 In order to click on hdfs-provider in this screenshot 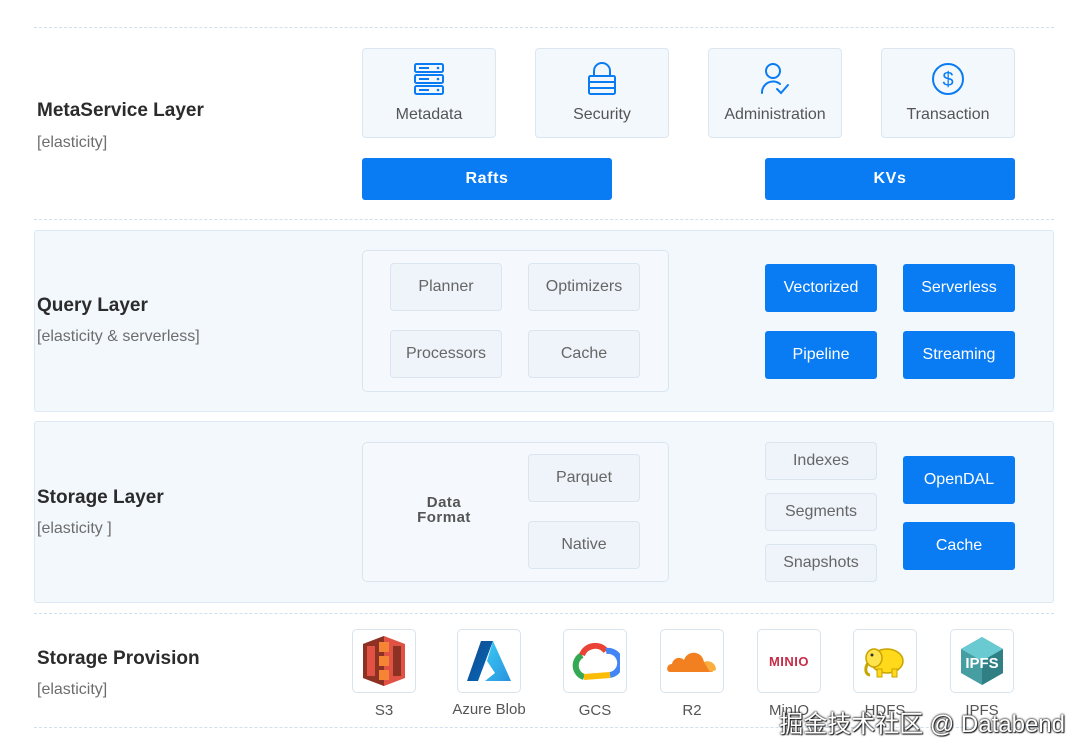, I will do `click(885, 661)`.